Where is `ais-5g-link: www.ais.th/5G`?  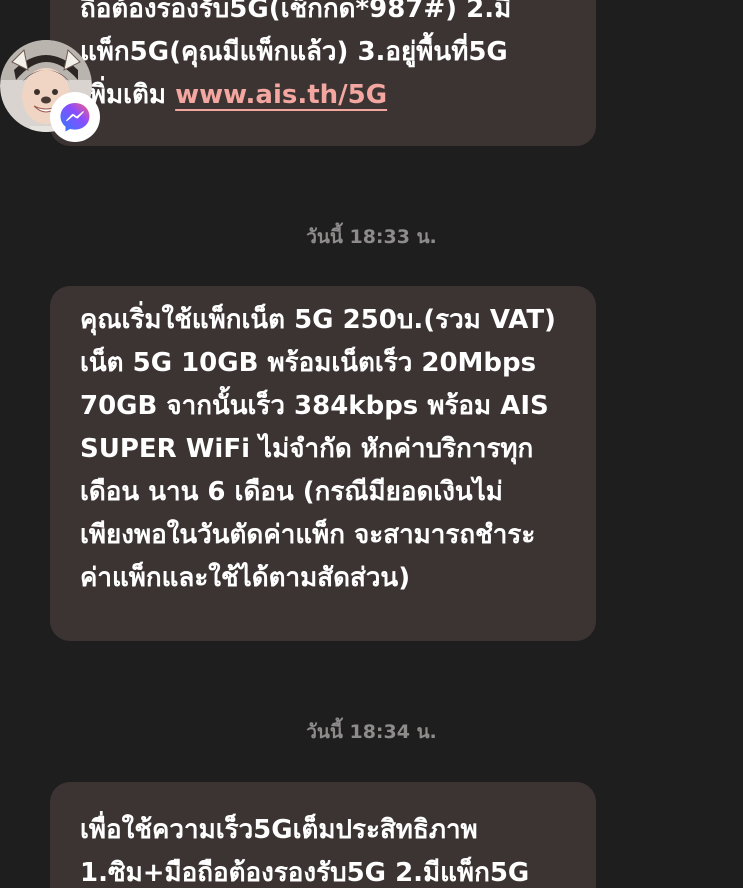
ais-5g-link: www.ais.th/5G is located at coordinates (281, 95).